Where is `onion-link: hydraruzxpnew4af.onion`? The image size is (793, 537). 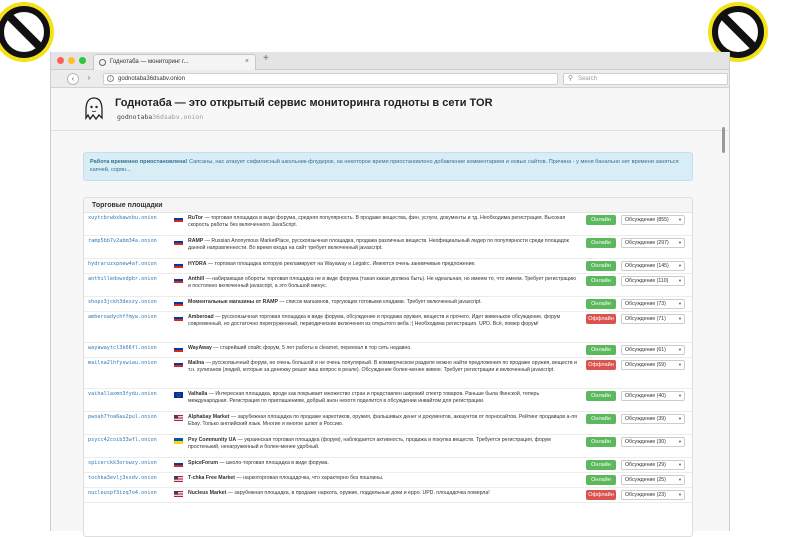 onion-link: hydraruzxpnew4af.onion is located at coordinates (122, 264).